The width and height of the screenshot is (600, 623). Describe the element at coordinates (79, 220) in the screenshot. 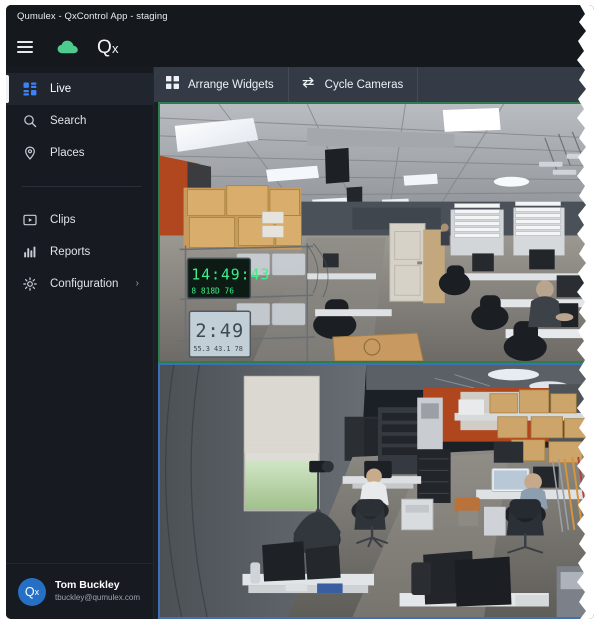

I see `sidebar-item-clips: Clips` at that location.